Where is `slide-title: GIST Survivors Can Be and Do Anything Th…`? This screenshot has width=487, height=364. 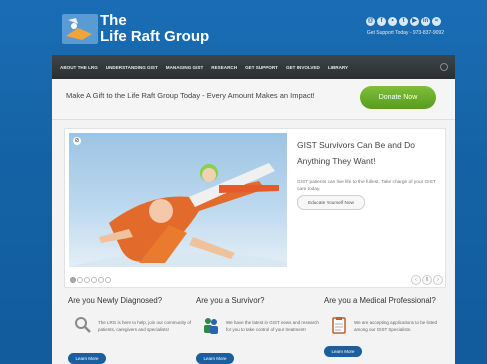
slide-title: GIST Survivors Can Be and Do Anything Th… is located at coordinates (356, 153).